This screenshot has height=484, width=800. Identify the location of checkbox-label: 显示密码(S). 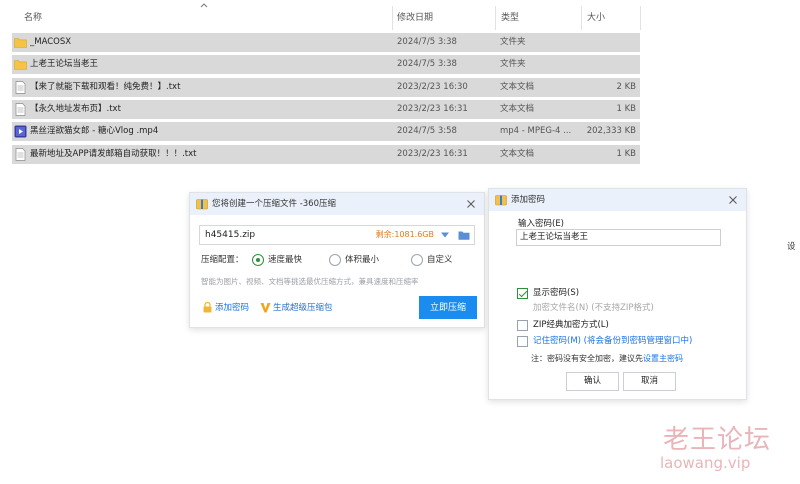
(556, 293).